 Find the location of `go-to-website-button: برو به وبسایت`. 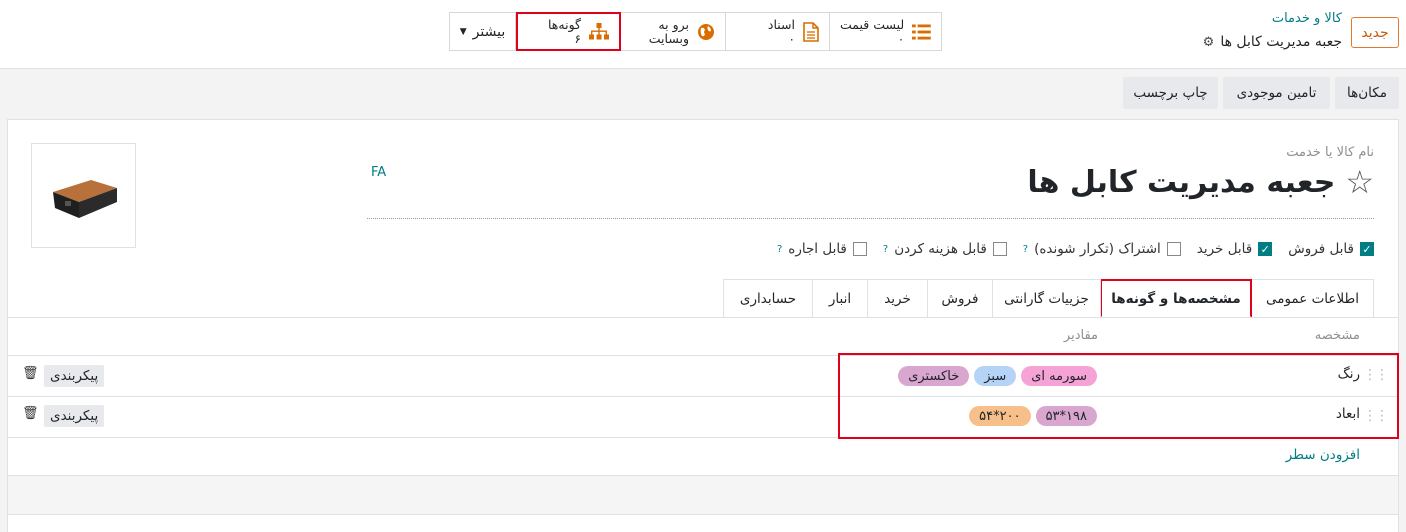

go-to-website-button: برو به وبسایت is located at coordinates (673, 31).